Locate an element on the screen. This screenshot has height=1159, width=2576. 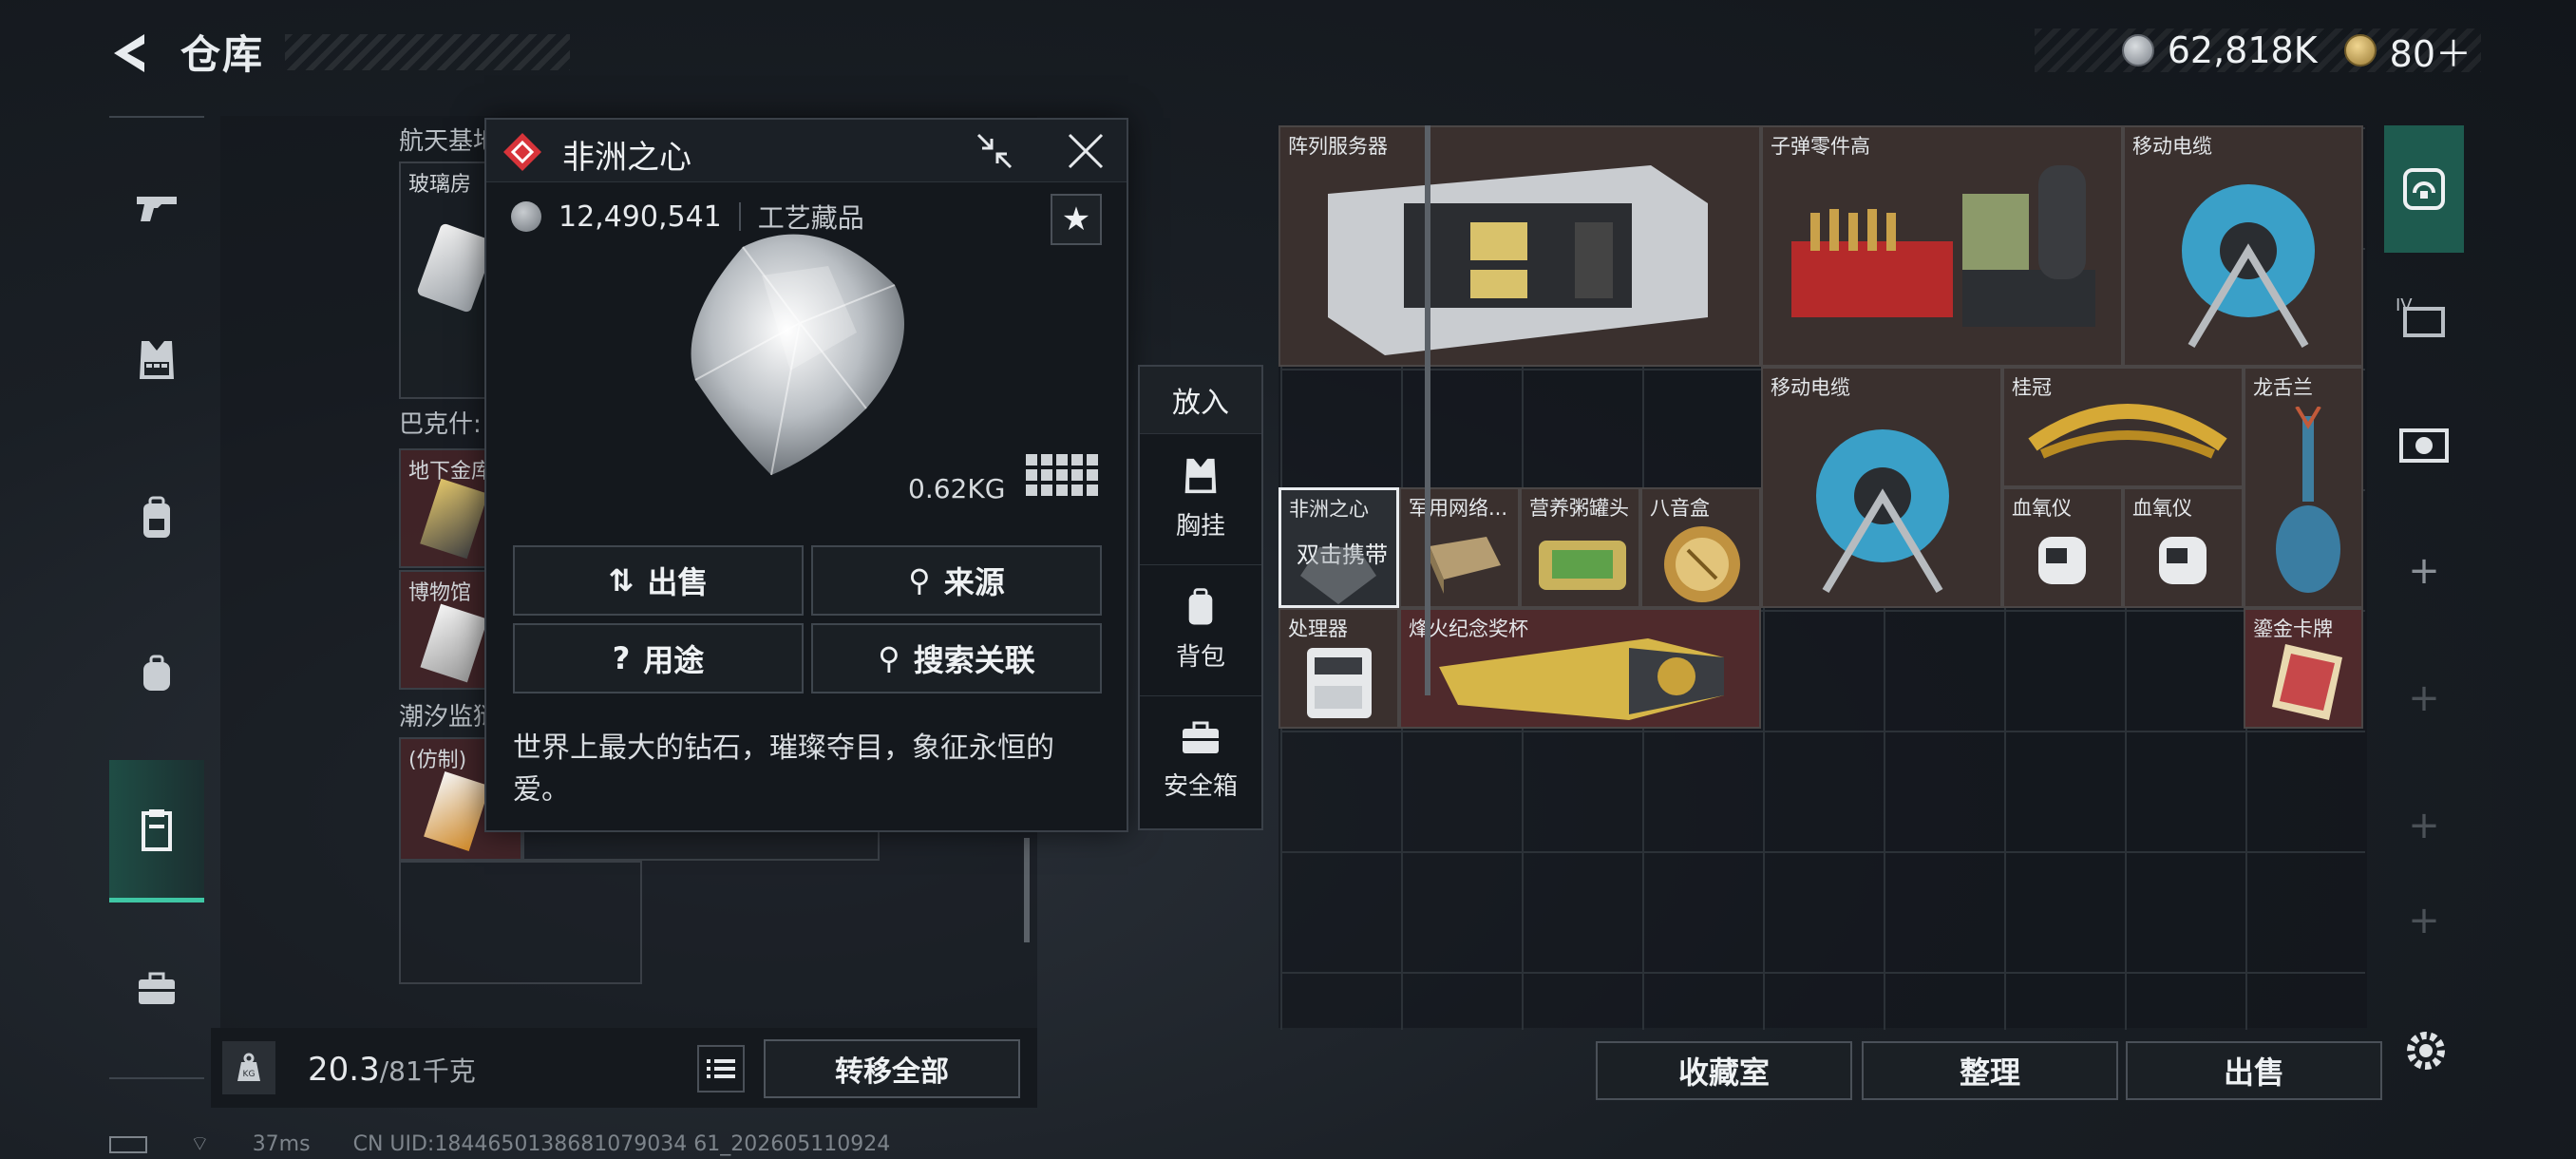
search-related-button: ⚲ 搜索关联 is located at coordinates (956, 658).